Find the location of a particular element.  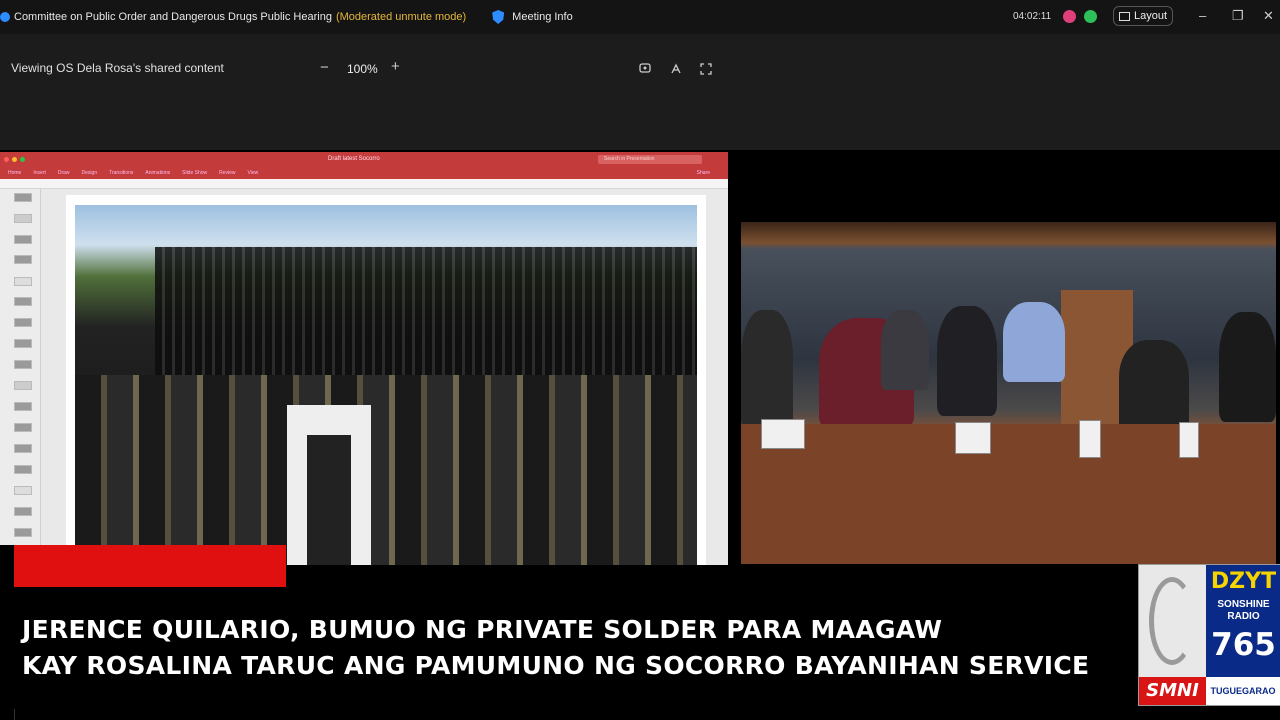

ppt-close-dot is located at coordinates (6, 159).